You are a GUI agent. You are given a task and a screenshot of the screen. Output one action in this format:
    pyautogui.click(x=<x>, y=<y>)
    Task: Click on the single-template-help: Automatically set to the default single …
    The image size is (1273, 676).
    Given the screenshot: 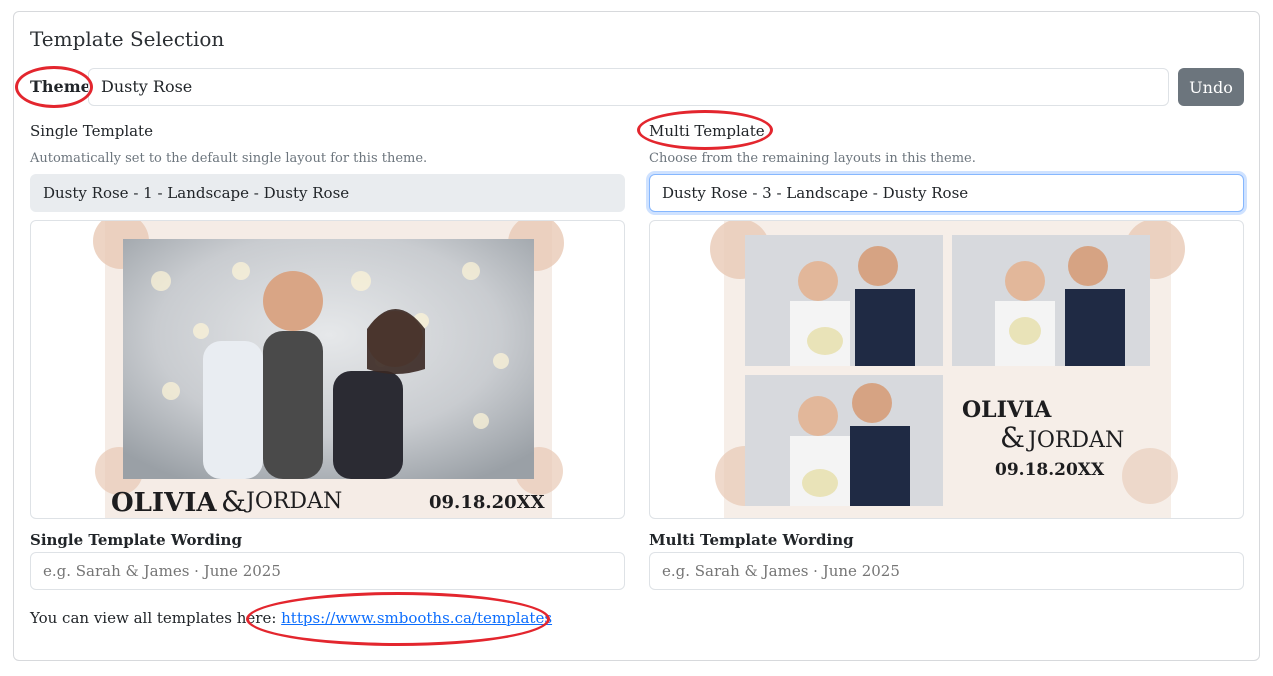 What is the action you would take?
    pyautogui.click(x=229, y=158)
    